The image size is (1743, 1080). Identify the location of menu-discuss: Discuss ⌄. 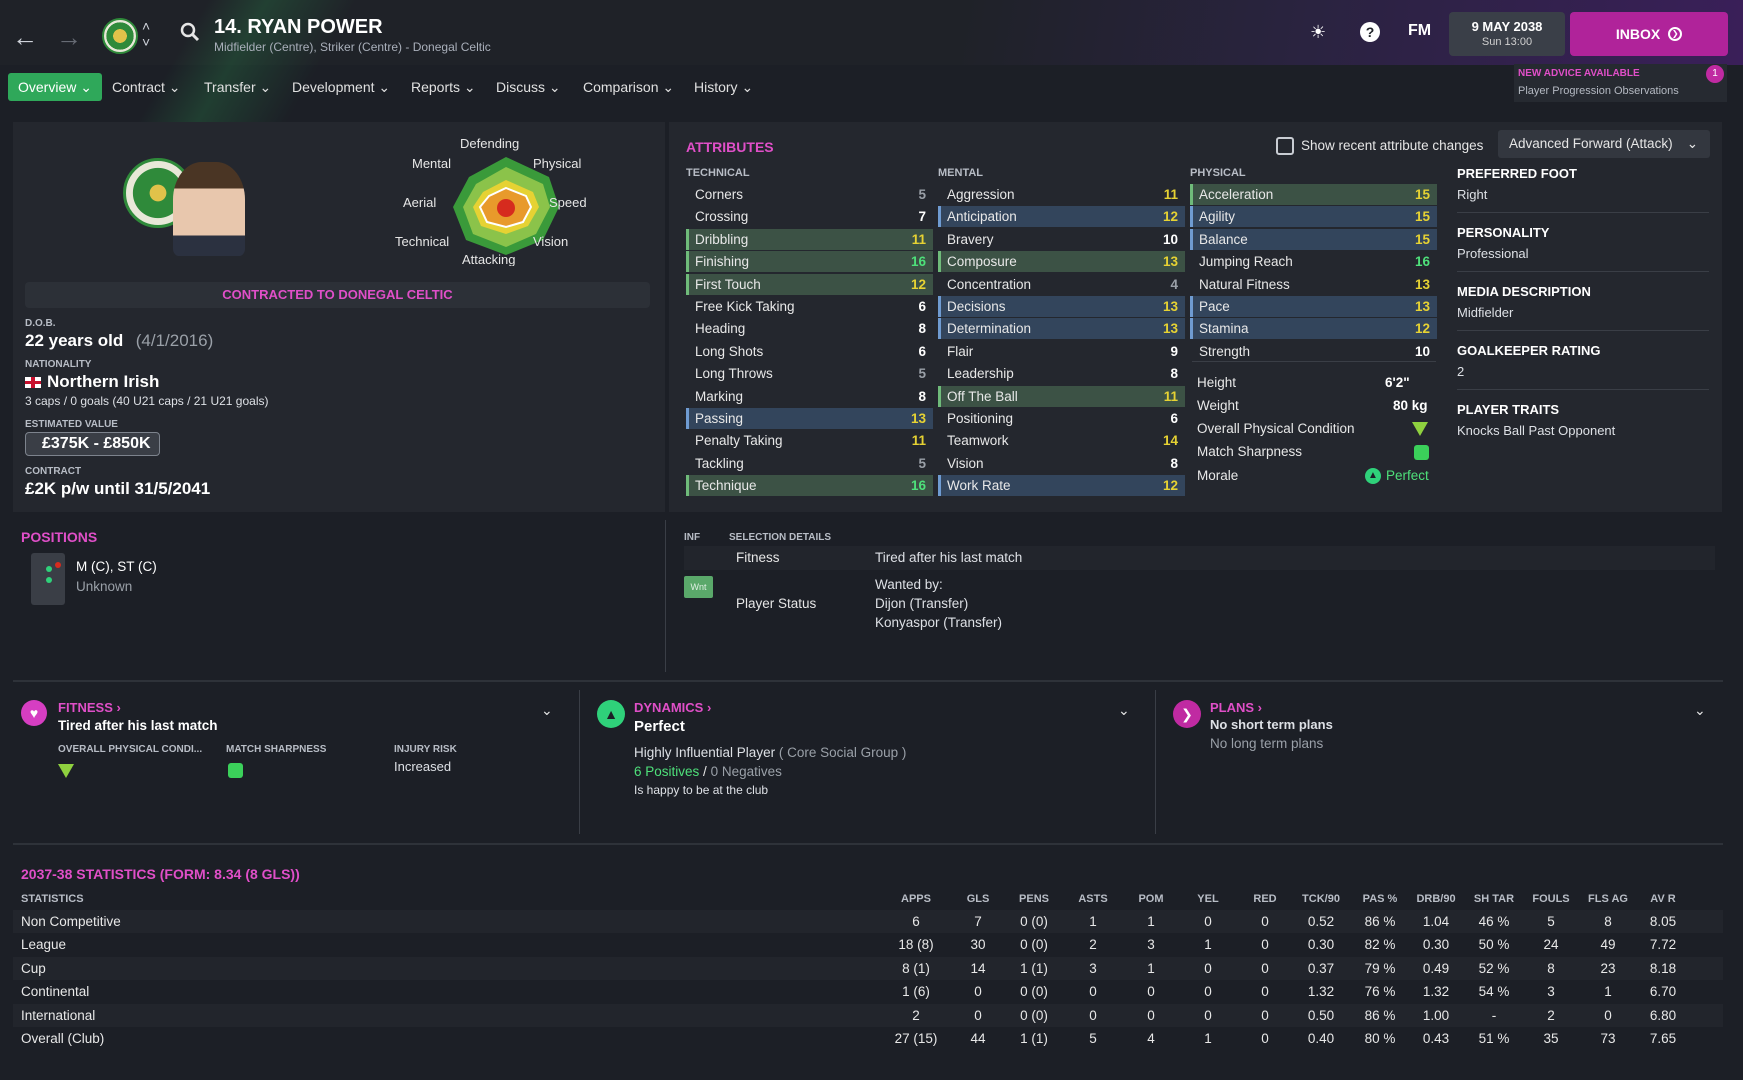
(528, 87).